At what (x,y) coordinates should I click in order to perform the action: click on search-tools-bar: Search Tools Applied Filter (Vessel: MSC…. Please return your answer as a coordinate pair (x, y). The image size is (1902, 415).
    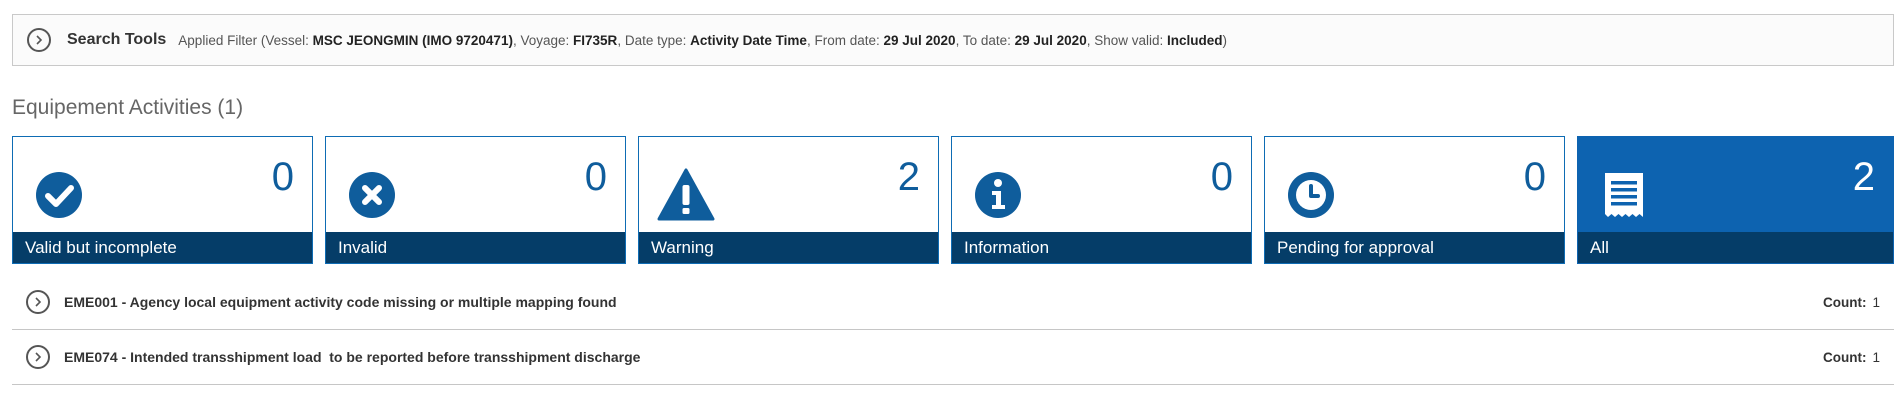
    Looking at the image, I should click on (953, 40).